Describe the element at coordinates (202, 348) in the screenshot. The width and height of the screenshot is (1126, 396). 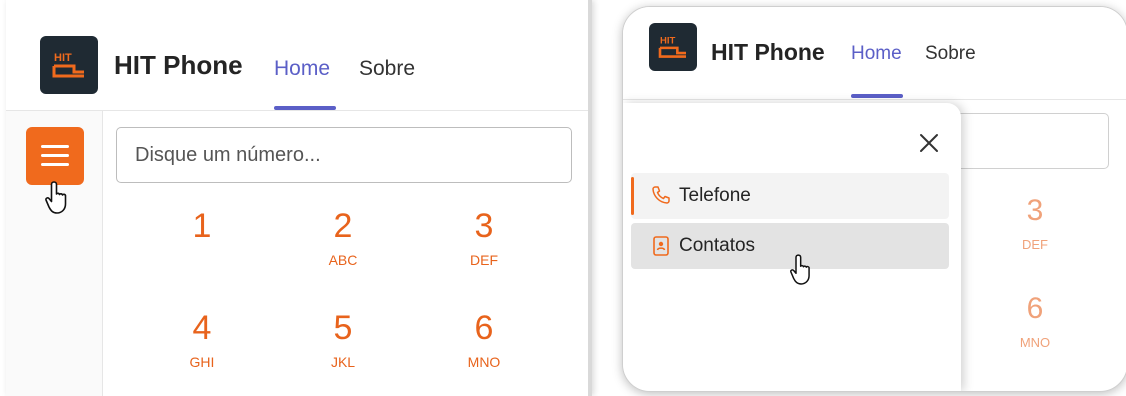
I see `dial-key-4: 4 GHI` at that location.